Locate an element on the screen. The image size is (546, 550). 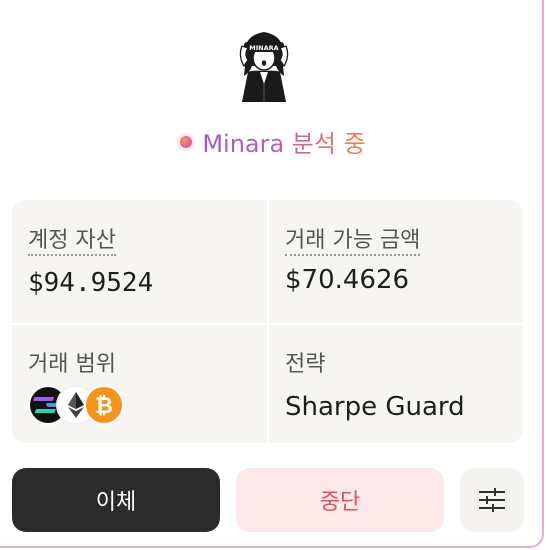
status-text: Minara 분석 중 is located at coordinates (283, 141).